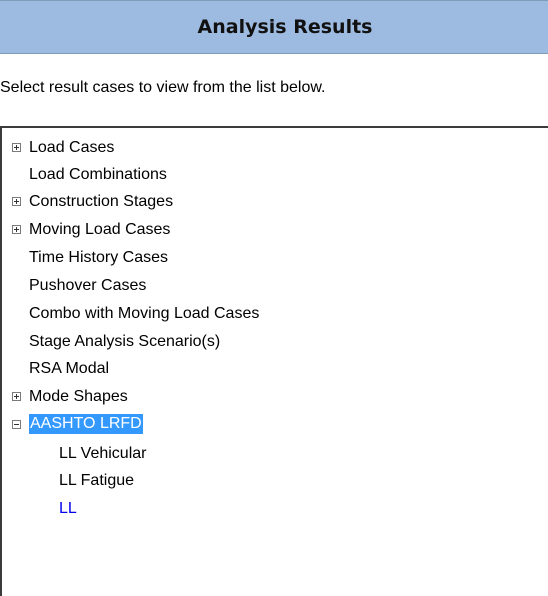  What do you see at coordinates (69, 368) in the screenshot?
I see `tree-item-label: RSA Modal` at bounding box center [69, 368].